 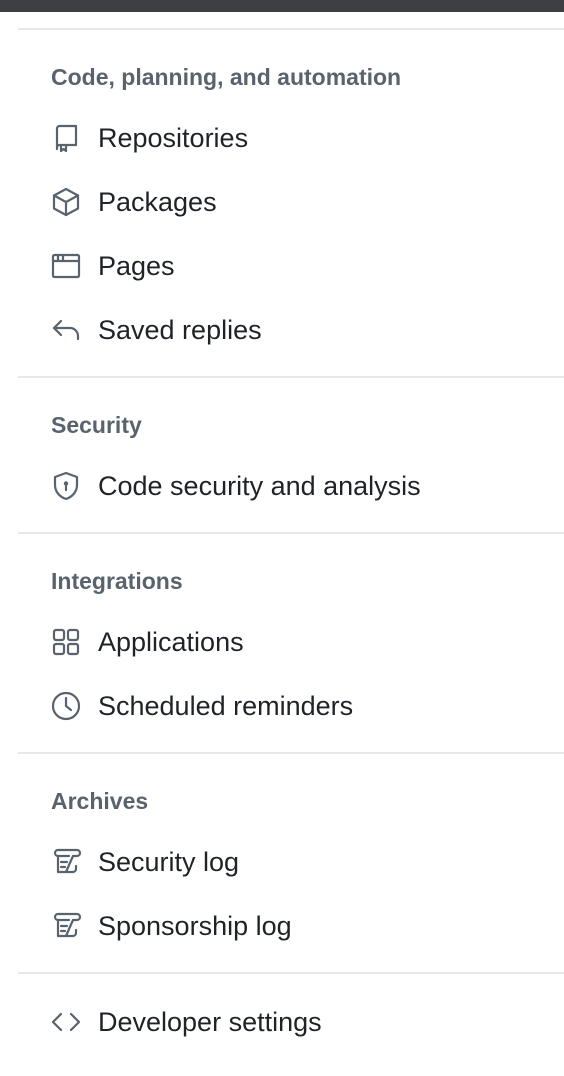 I want to click on shield-lock-icon, so click(x=66, y=486).